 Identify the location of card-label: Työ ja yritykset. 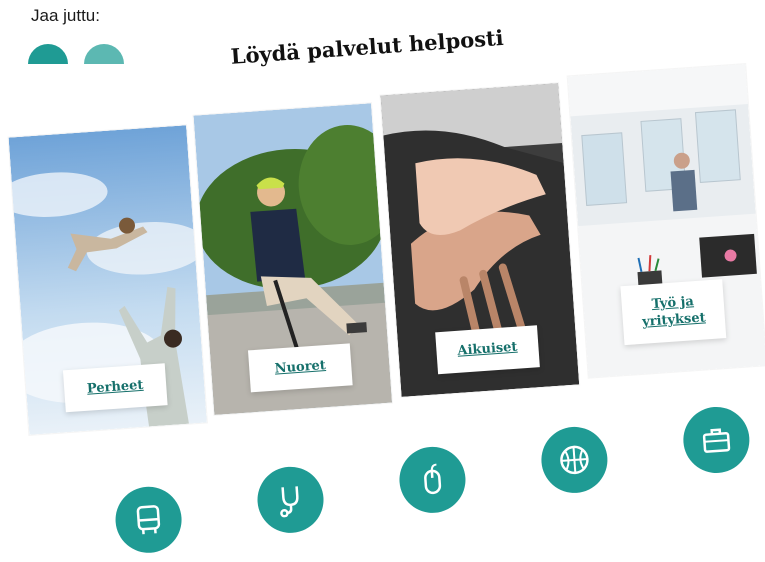
(673, 312).